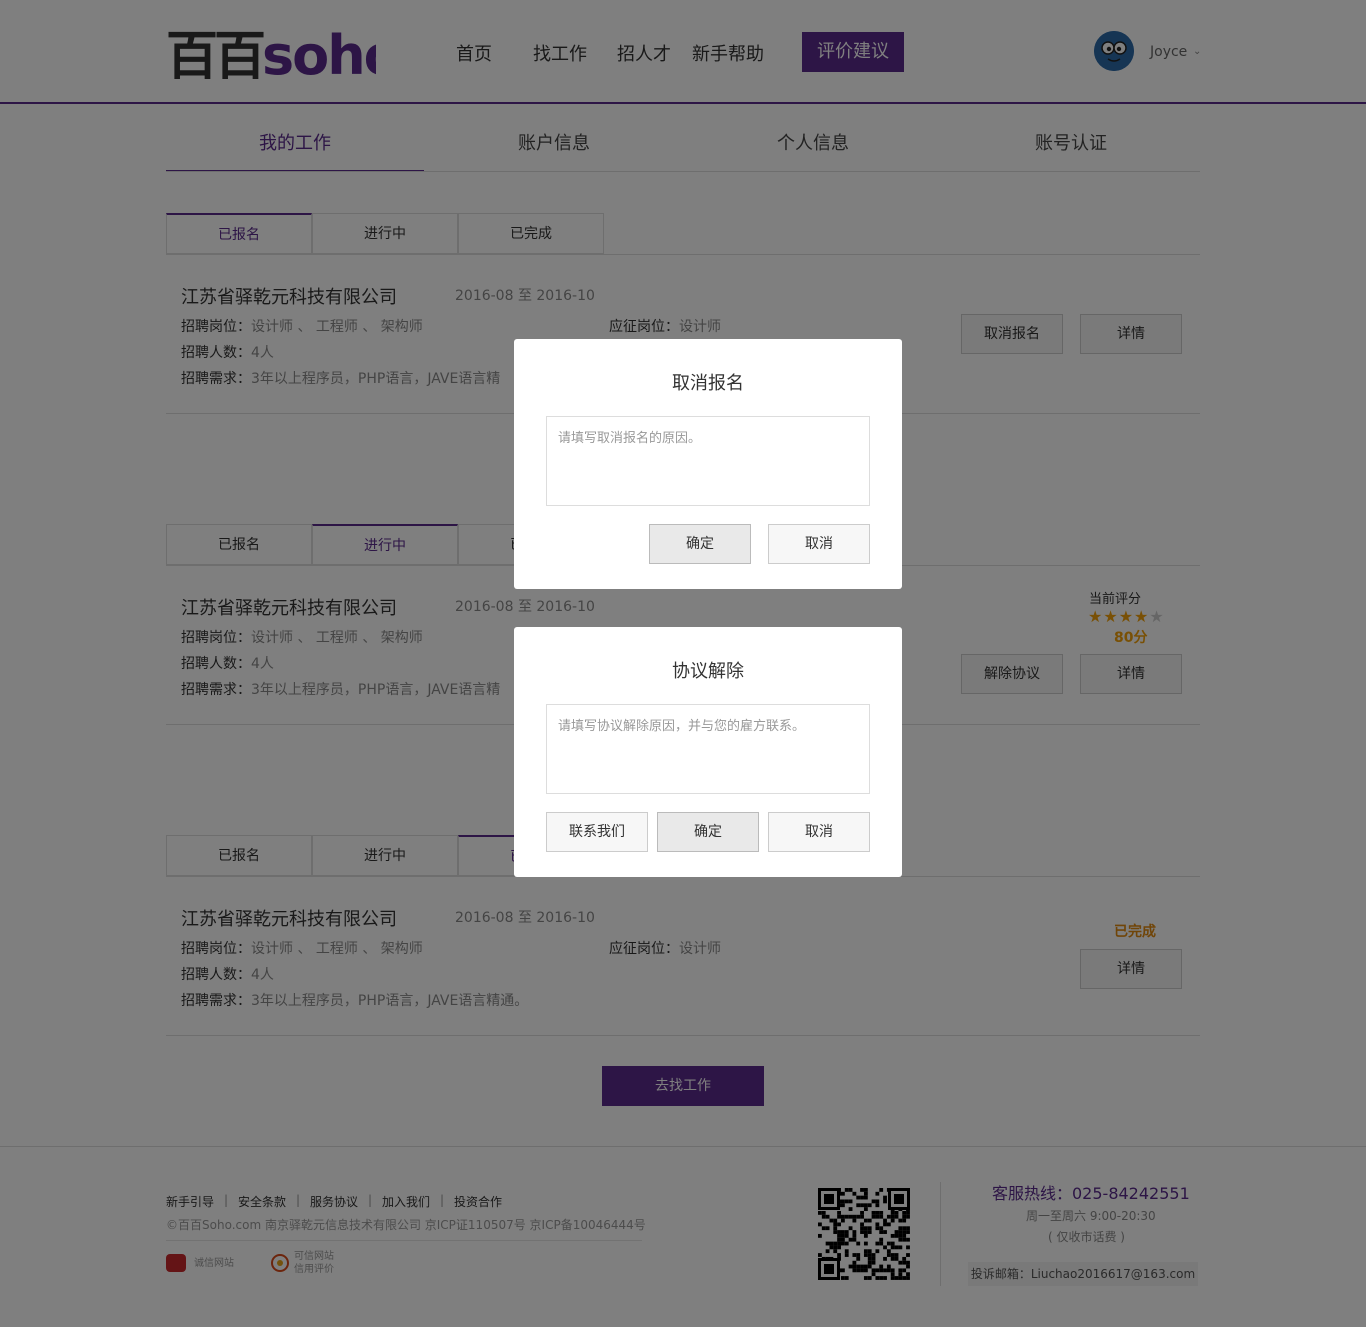 The width and height of the screenshot is (1366, 1327). I want to click on terminate-agreement-modal: 协议解除 联系我们 确定 取消, so click(708, 752).